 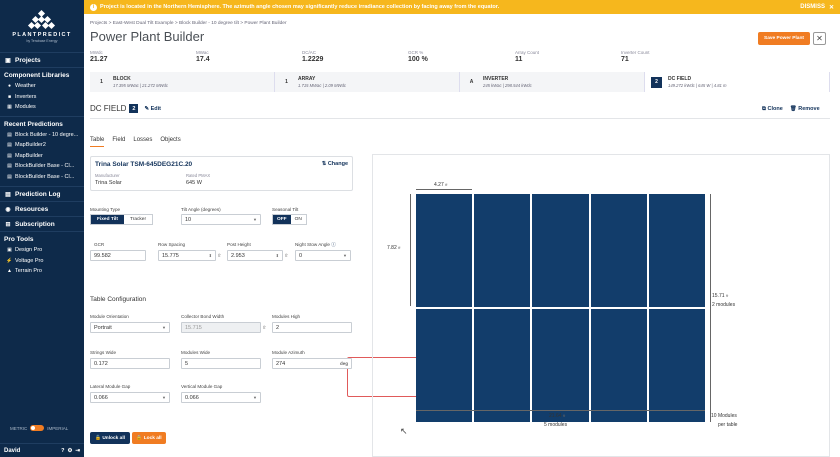 I want to click on seasonal-off-option: OFF, so click(x=282, y=219).